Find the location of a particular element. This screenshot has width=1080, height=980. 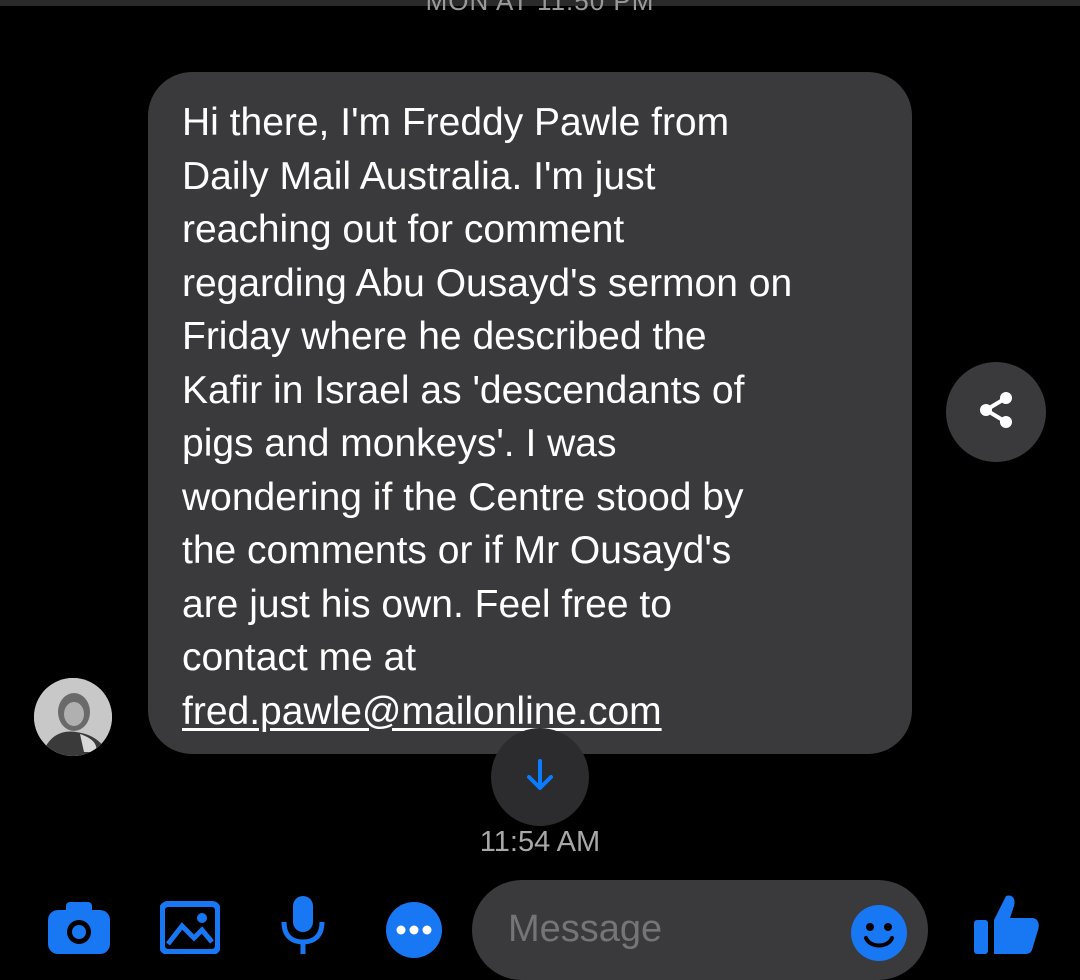

sender-avatar is located at coordinates (73, 717).